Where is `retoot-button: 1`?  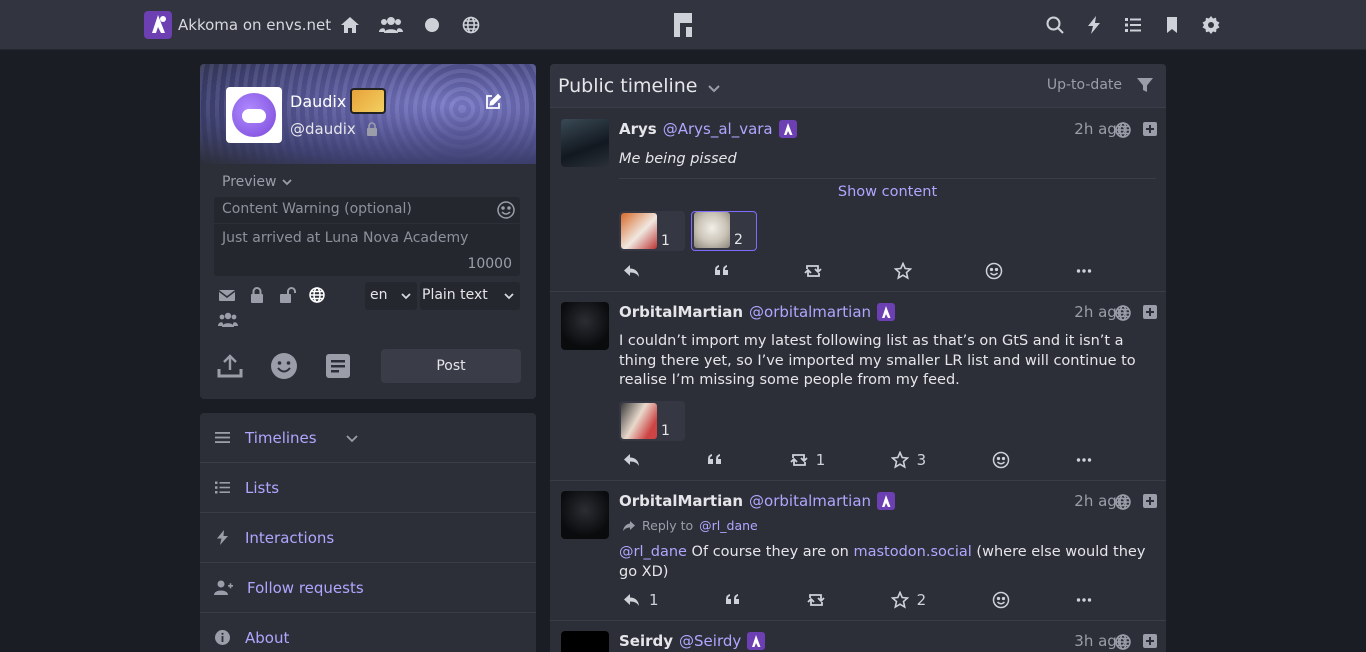 retoot-button: 1 is located at coordinates (808, 460).